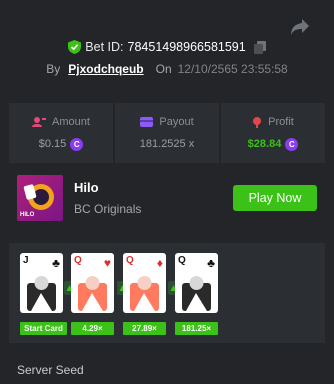 The image size is (334, 384). I want to click on play-now-button: Play Now, so click(275, 198).